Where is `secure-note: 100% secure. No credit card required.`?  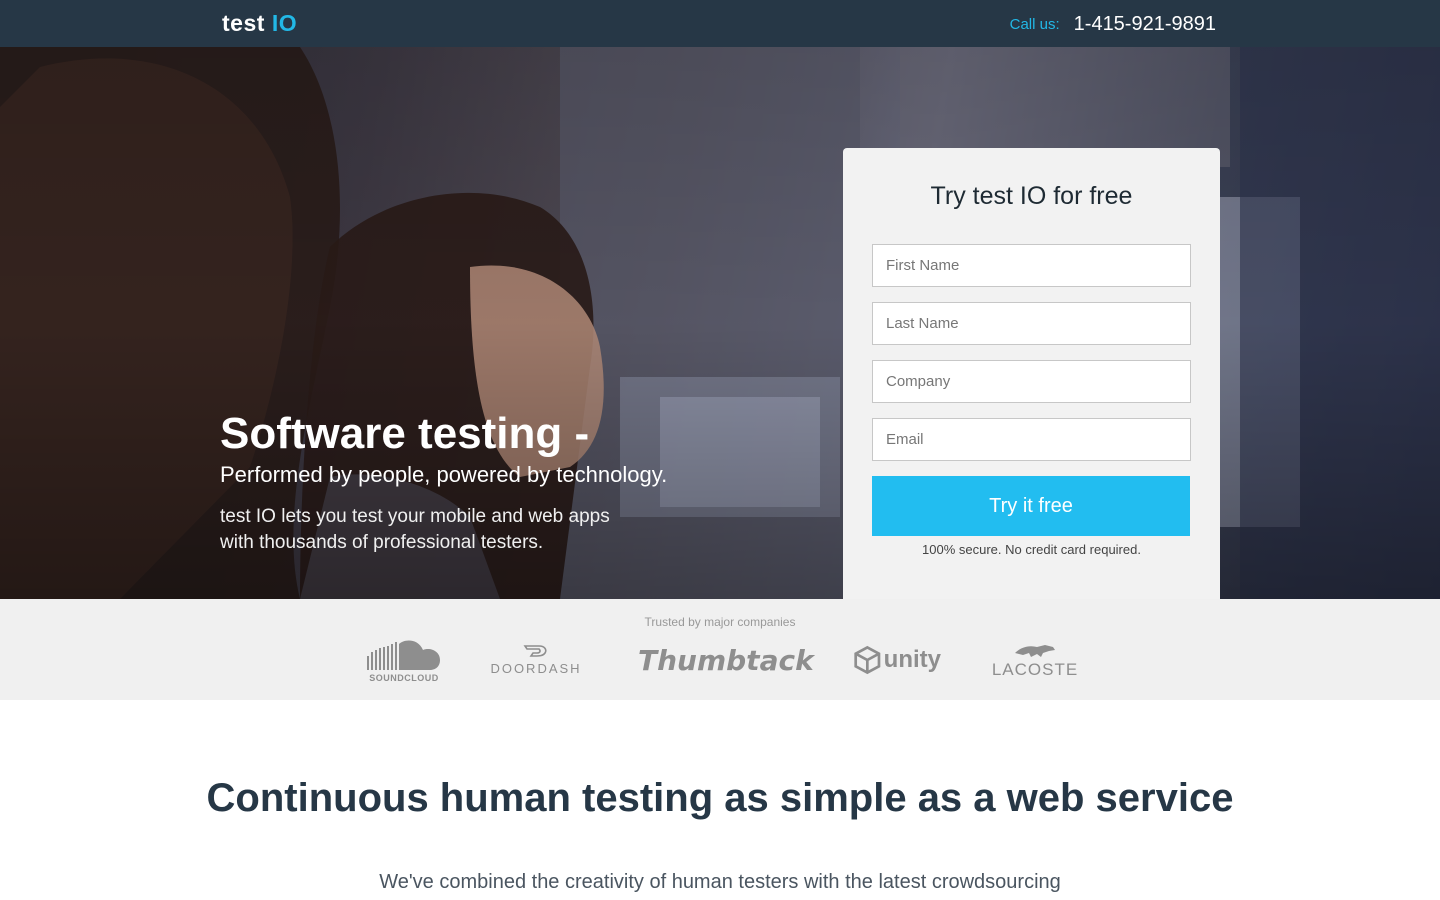 secure-note: 100% secure. No credit card required. is located at coordinates (1031, 549).